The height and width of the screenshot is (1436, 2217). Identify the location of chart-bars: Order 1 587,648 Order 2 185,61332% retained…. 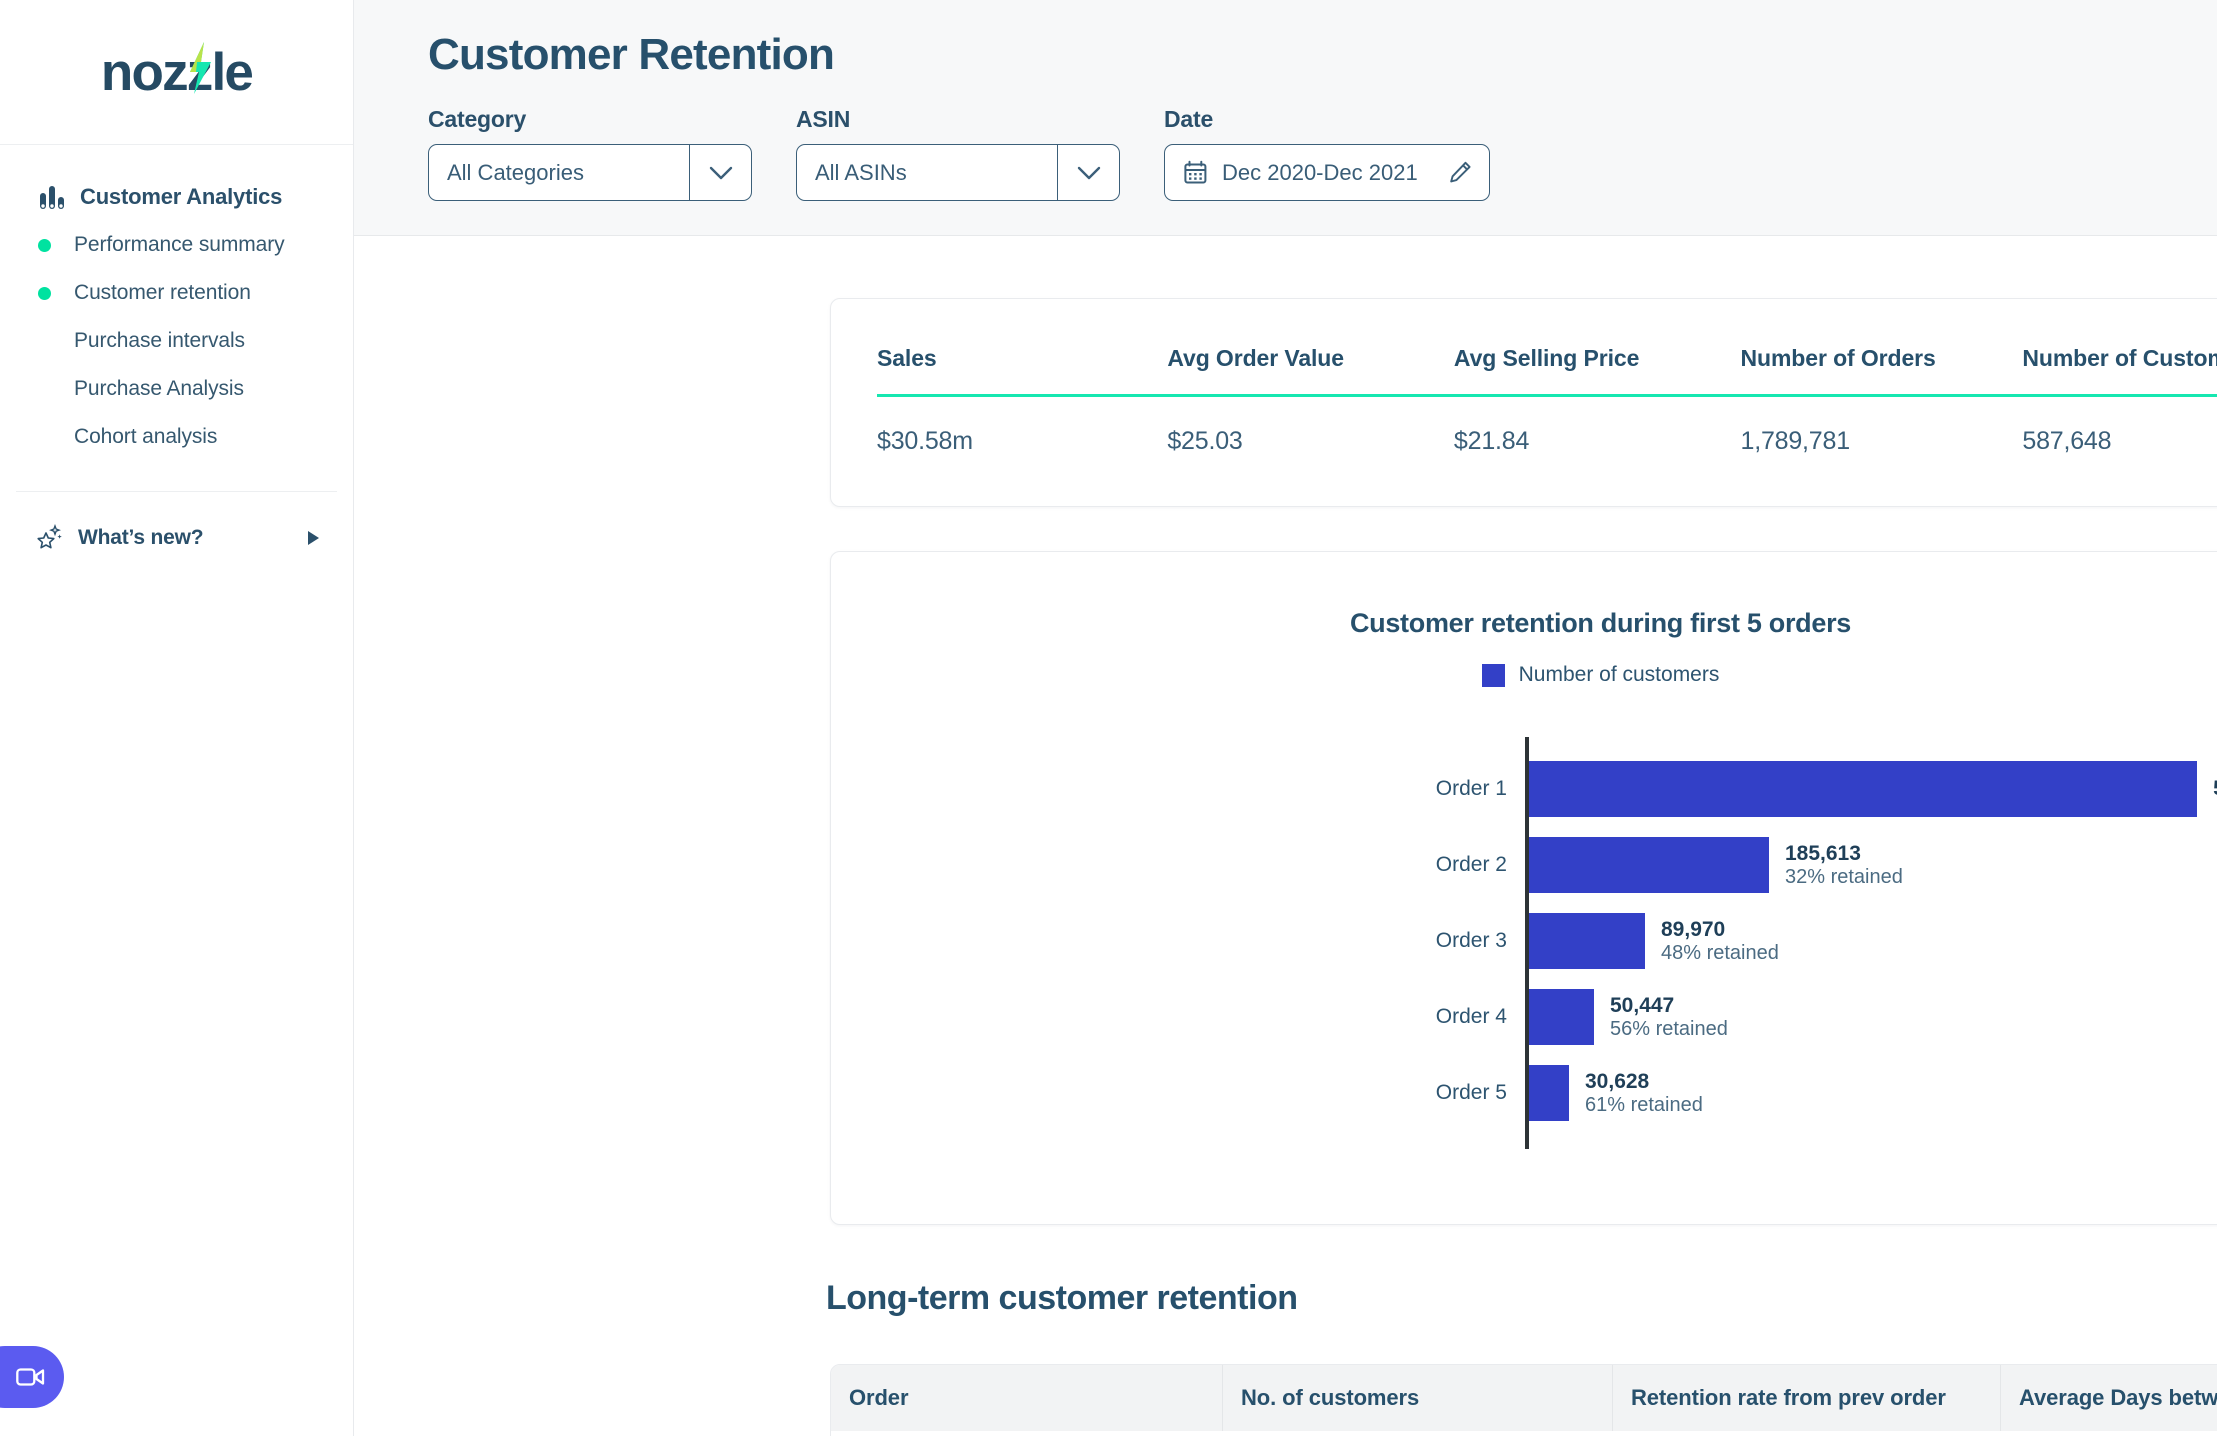
(1826, 941).